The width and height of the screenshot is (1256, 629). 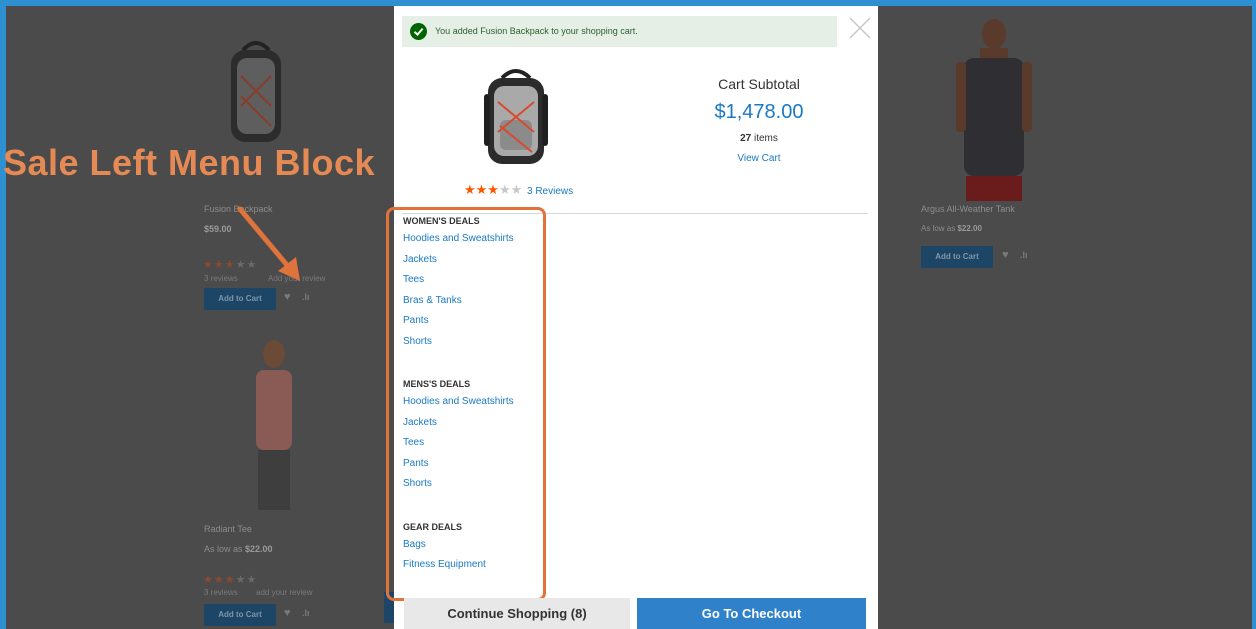 I want to click on continue-shopping-button: Continue Shopping (8), so click(x=517, y=613).